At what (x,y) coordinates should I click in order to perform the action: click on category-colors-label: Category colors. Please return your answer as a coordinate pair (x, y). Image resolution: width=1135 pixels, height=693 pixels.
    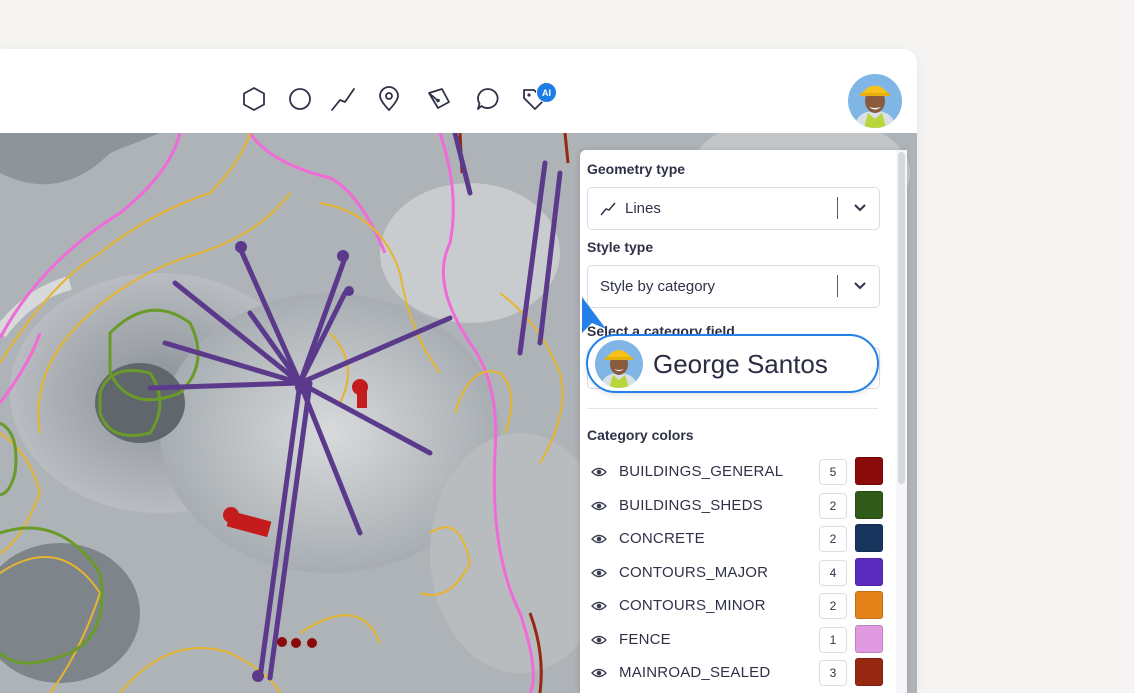
    Looking at the image, I should click on (640, 435).